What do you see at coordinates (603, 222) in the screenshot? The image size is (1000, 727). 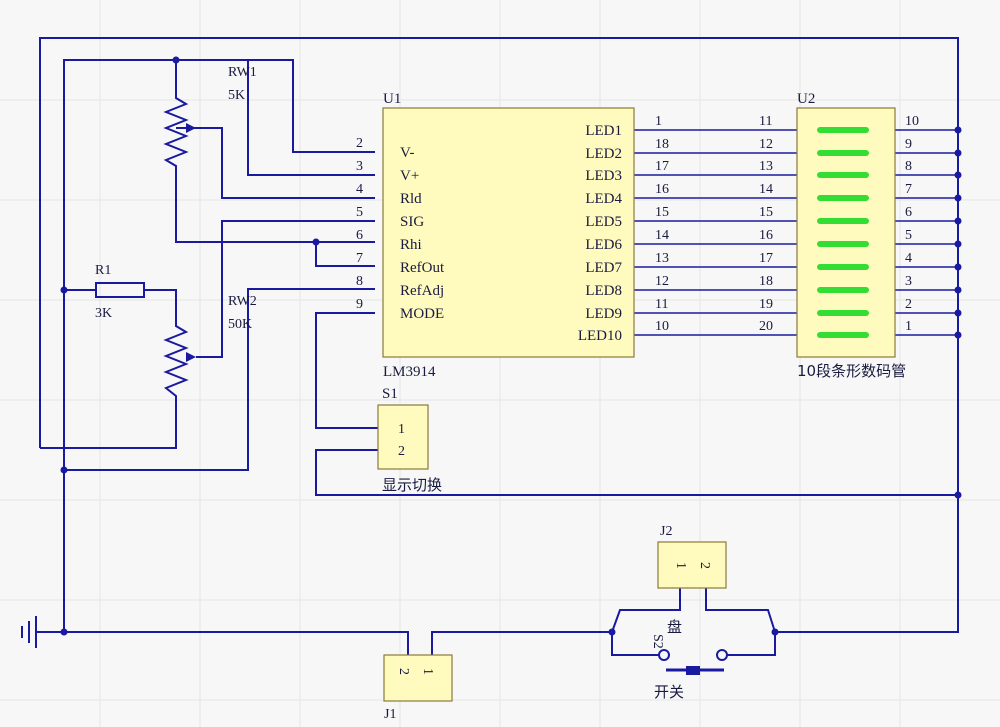 I see `u1-pin-name: LED5` at bounding box center [603, 222].